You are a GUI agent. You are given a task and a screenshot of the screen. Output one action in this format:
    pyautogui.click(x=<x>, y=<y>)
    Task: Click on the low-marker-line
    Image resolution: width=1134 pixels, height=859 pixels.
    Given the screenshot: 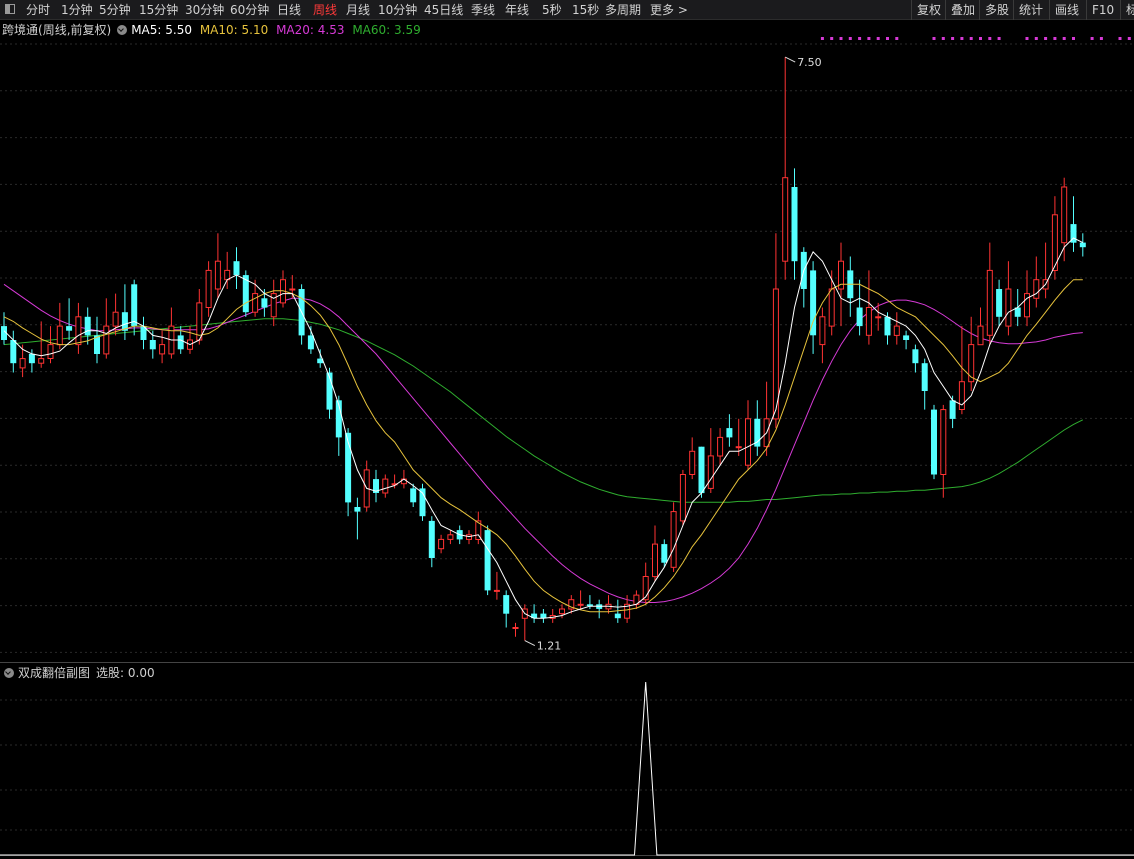 What is the action you would take?
    pyautogui.click(x=530, y=643)
    